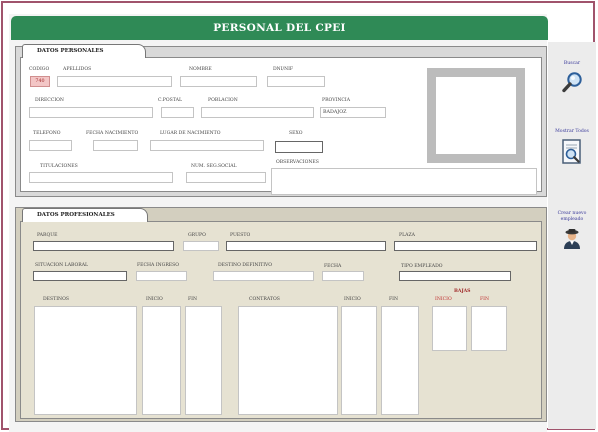 The height and width of the screenshot is (432, 598). Describe the element at coordinates (449, 328) in the screenshot. I see `bajas-inicio-list` at that location.